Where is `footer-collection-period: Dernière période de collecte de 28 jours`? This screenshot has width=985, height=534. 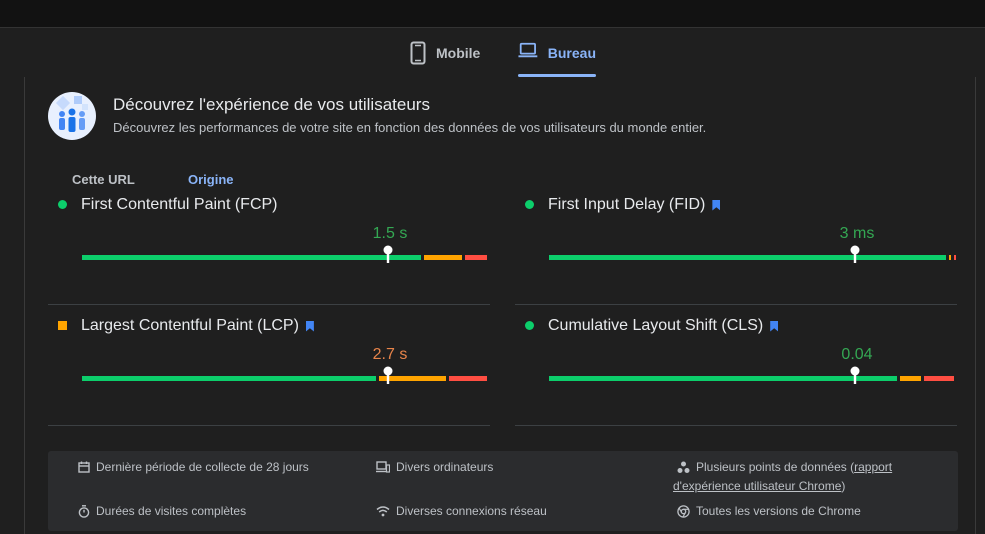 footer-collection-period: Dernière période de collecte de 28 jours is located at coordinates (193, 467).